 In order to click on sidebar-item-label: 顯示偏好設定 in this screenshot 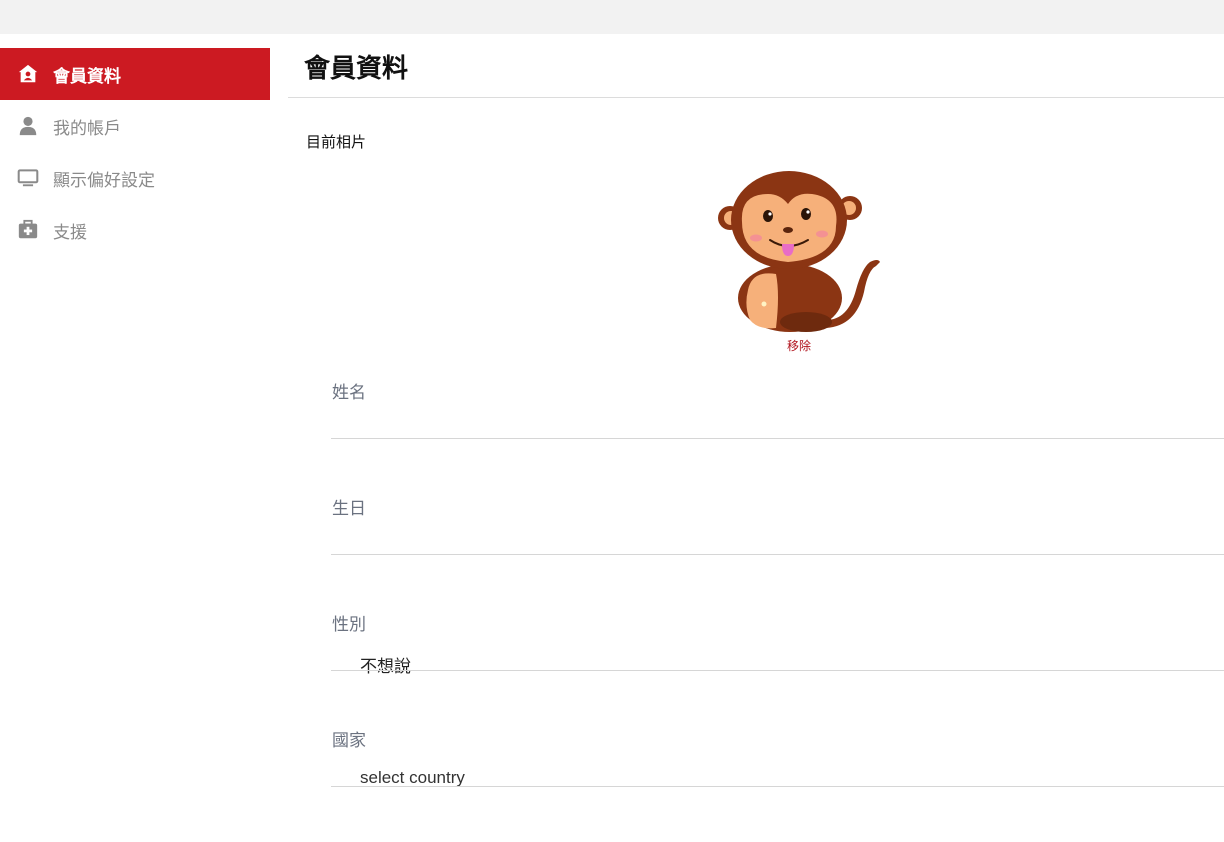, I will do `click(104, 180)`.